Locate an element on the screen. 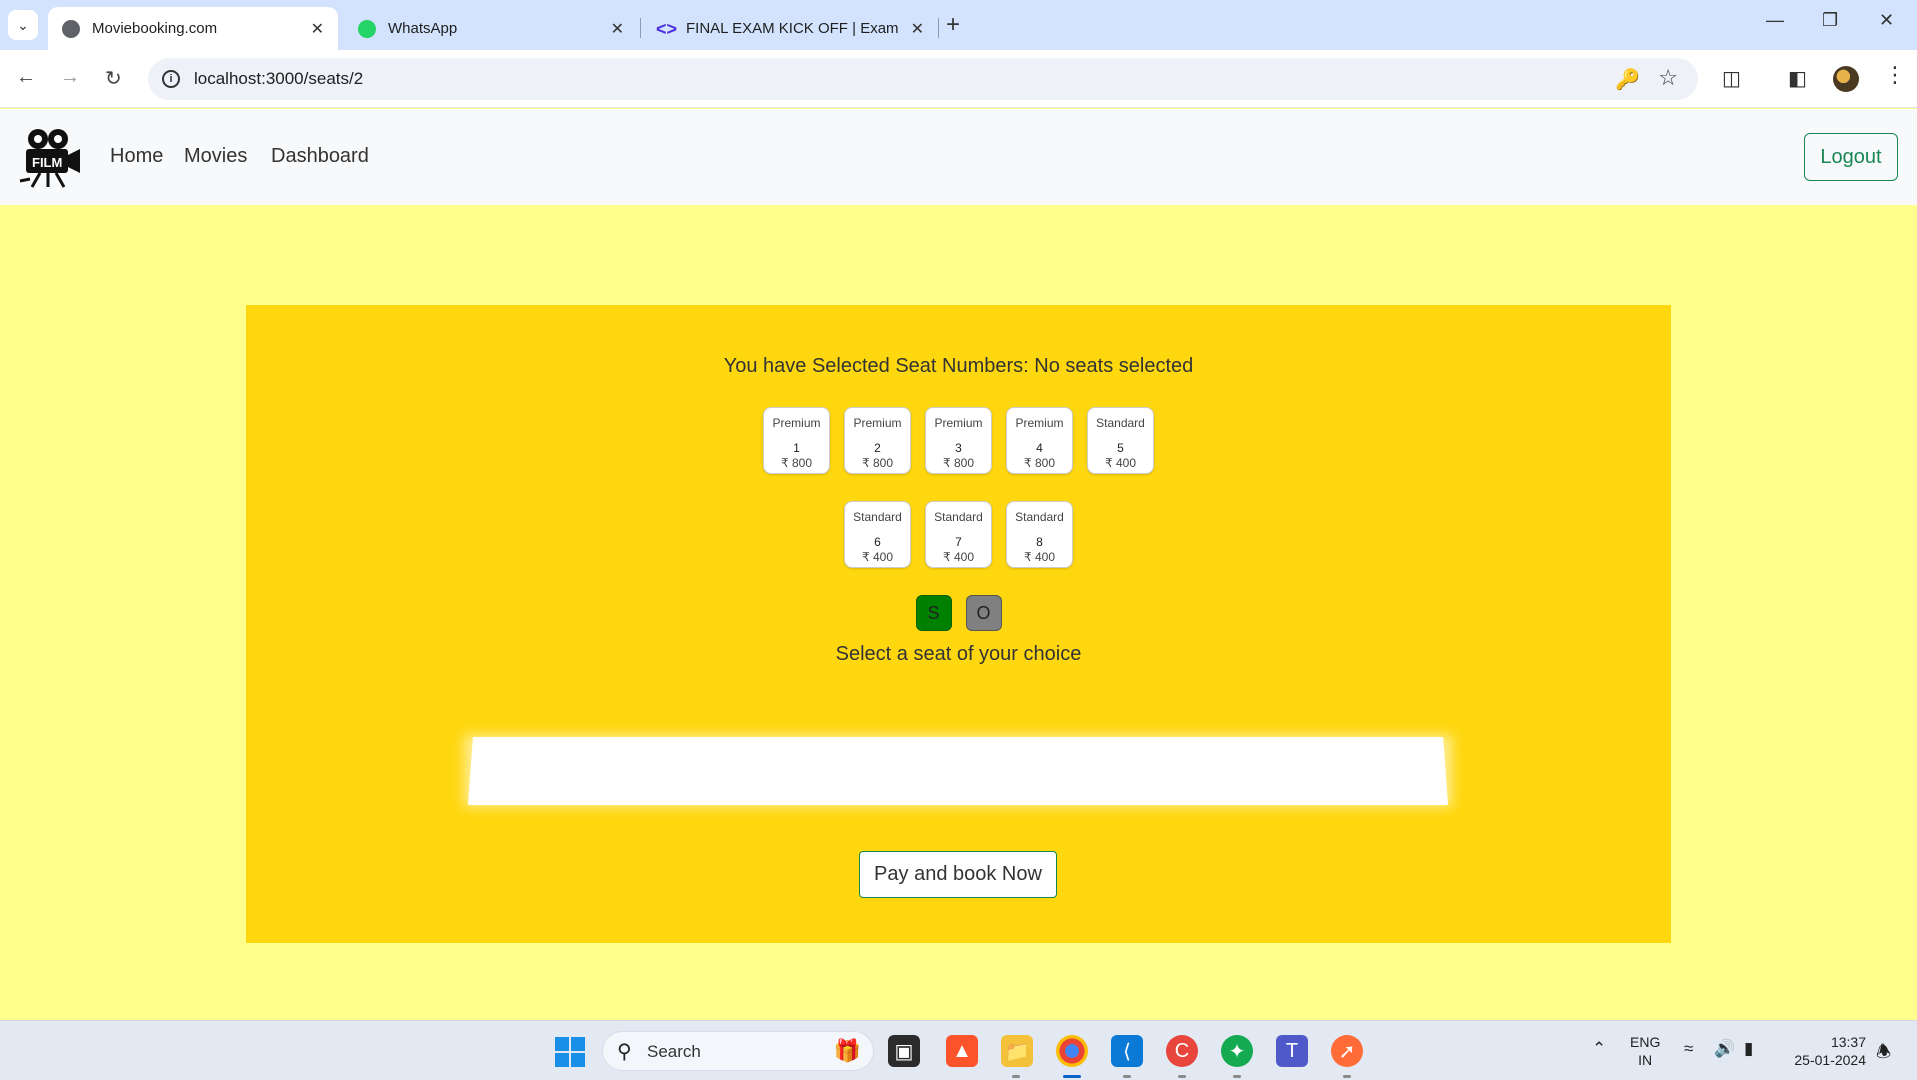 This screenshot has height=1080, width=1917. legend-occupied-box: O is located at coordinates (983, 613).